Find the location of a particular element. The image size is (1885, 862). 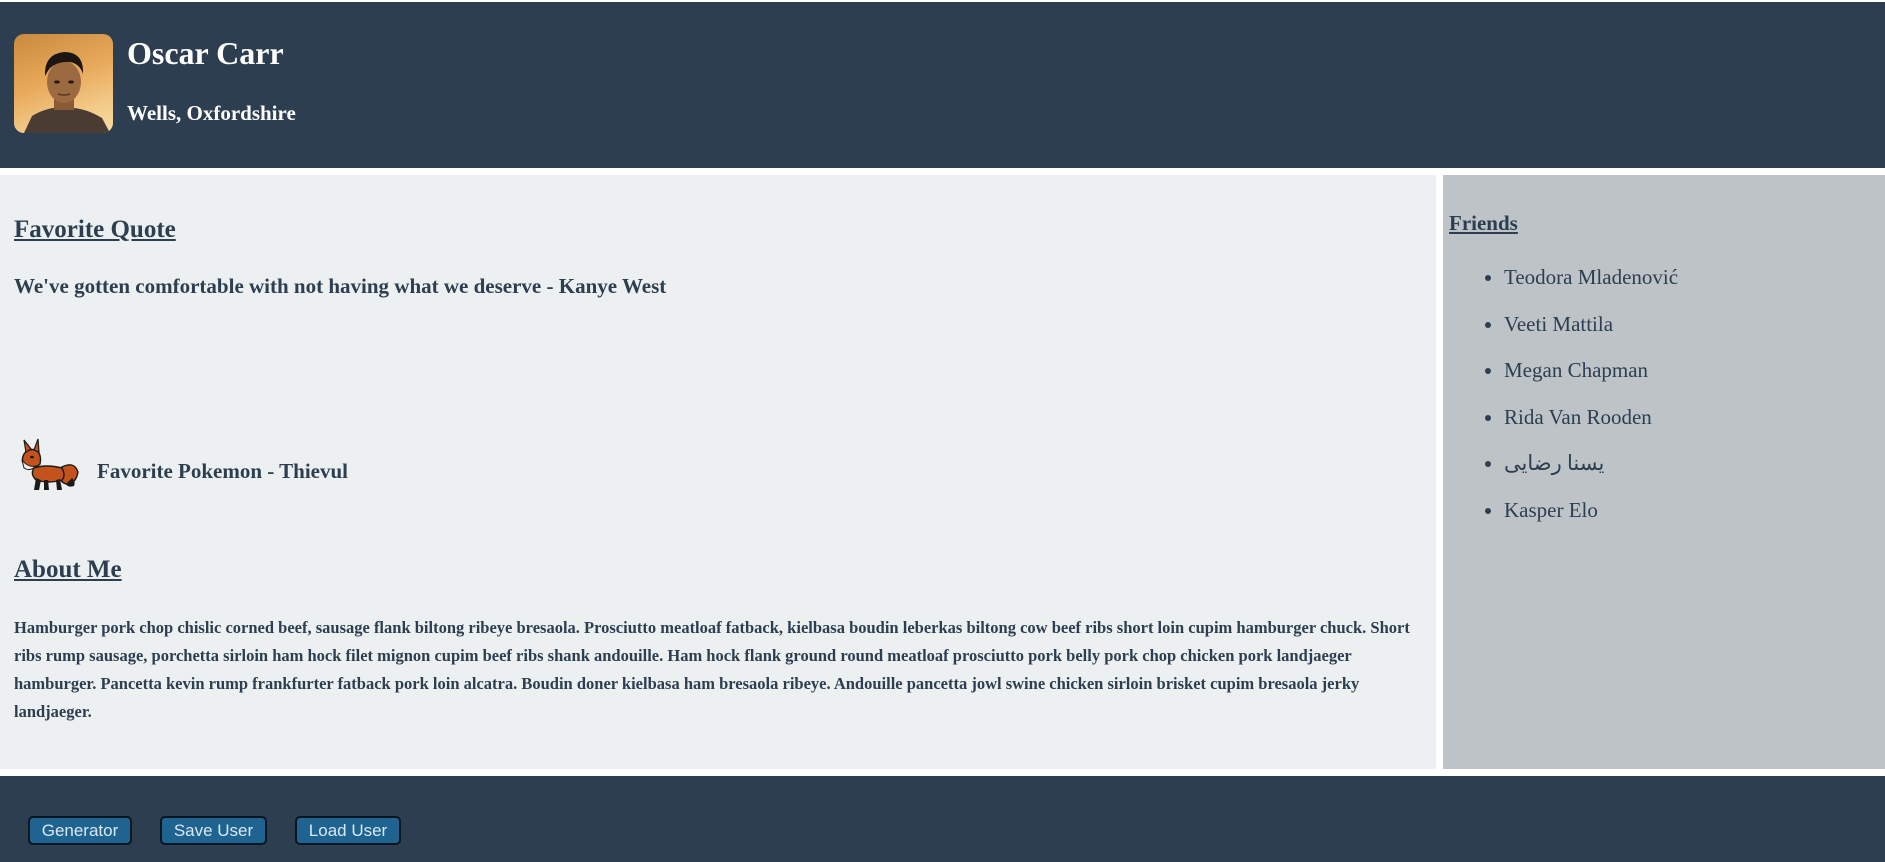

save-user-button: Save User is located at coordinates (213, 830).